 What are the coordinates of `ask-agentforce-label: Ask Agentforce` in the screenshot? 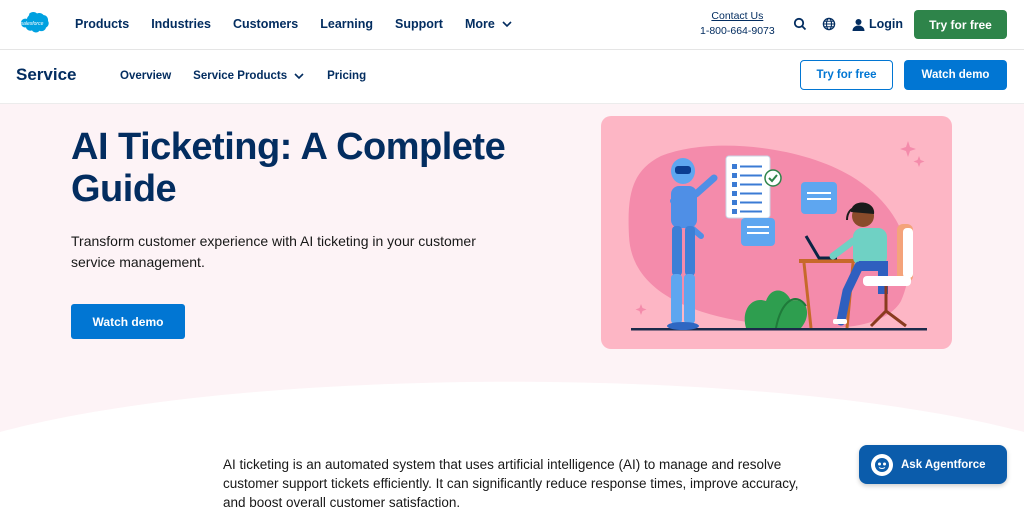 It's located at (943, 464).